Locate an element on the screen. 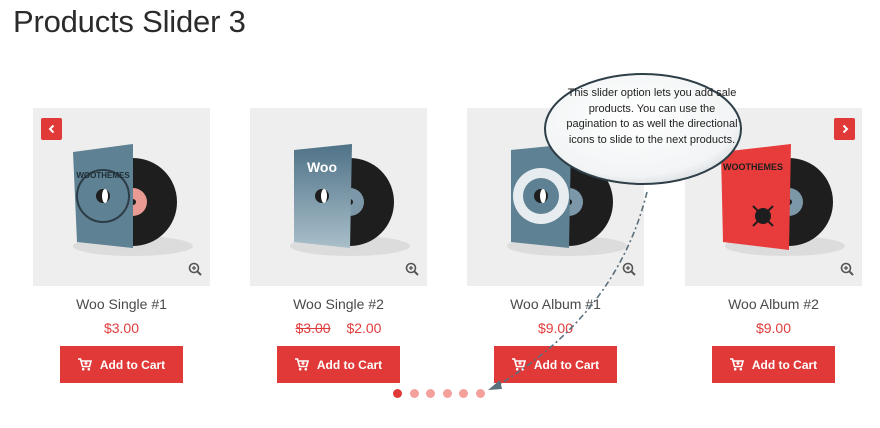 The width and height of the screenshot is (880, 428). current-price: $3.00 is located at coordinates (121, 328).